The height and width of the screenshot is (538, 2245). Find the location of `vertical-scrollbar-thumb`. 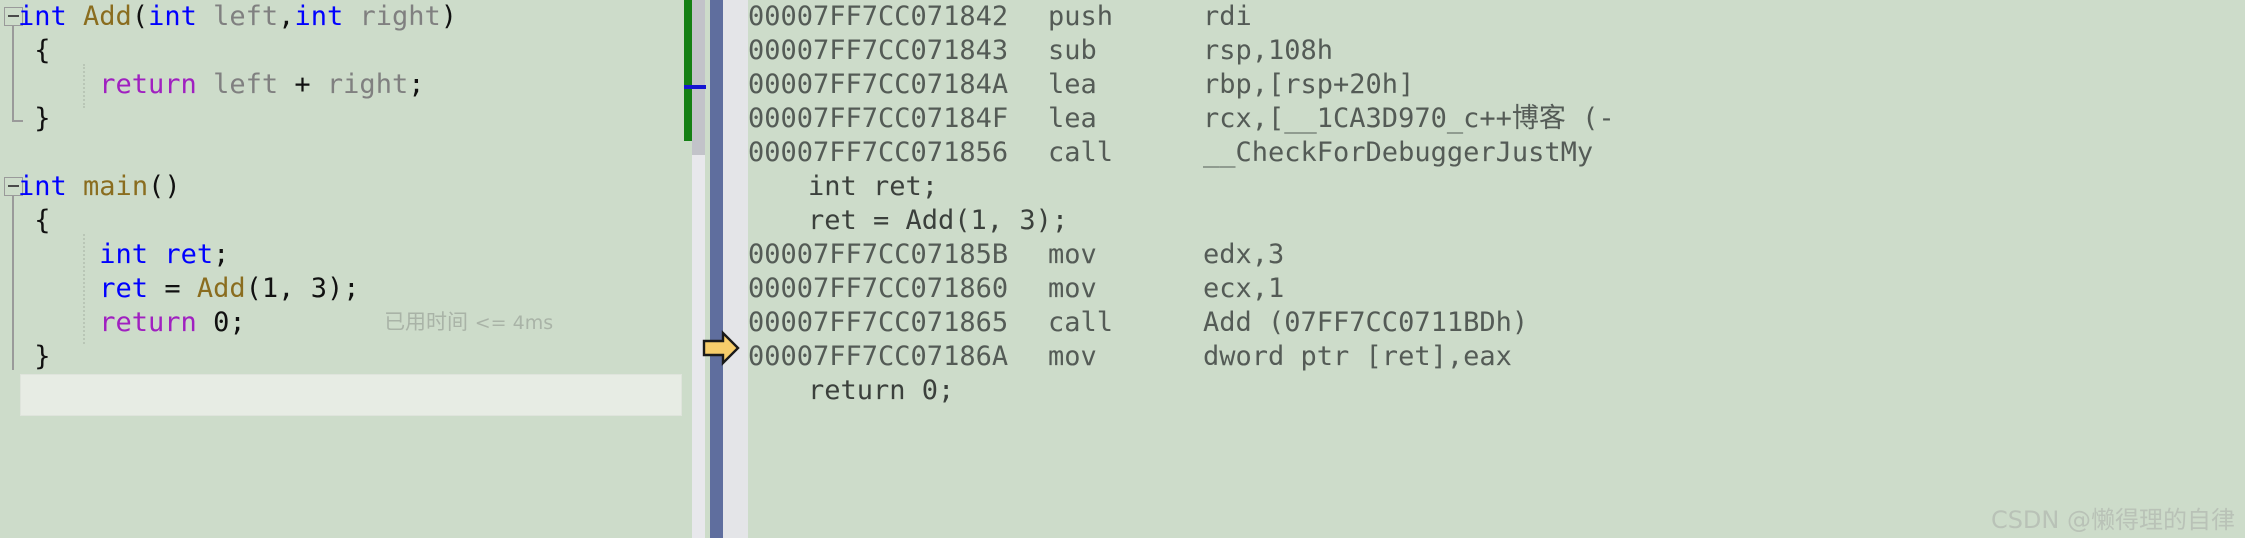

vertical-scrollbar-thumb is located at coordinates (698, 77).